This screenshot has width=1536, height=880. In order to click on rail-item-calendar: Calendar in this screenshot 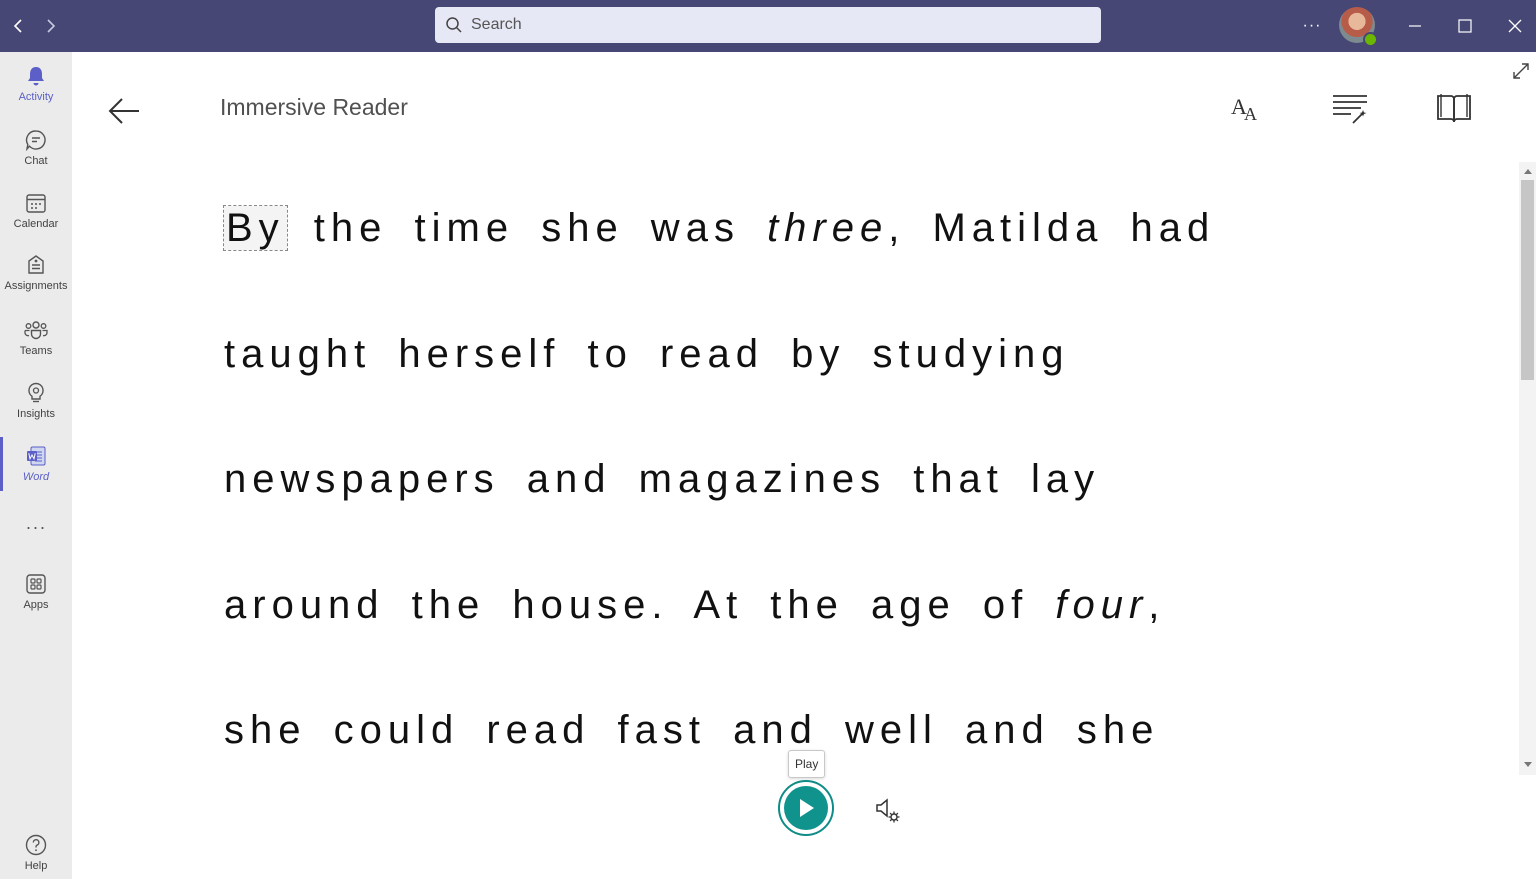, I will do `click(36, 210)`.